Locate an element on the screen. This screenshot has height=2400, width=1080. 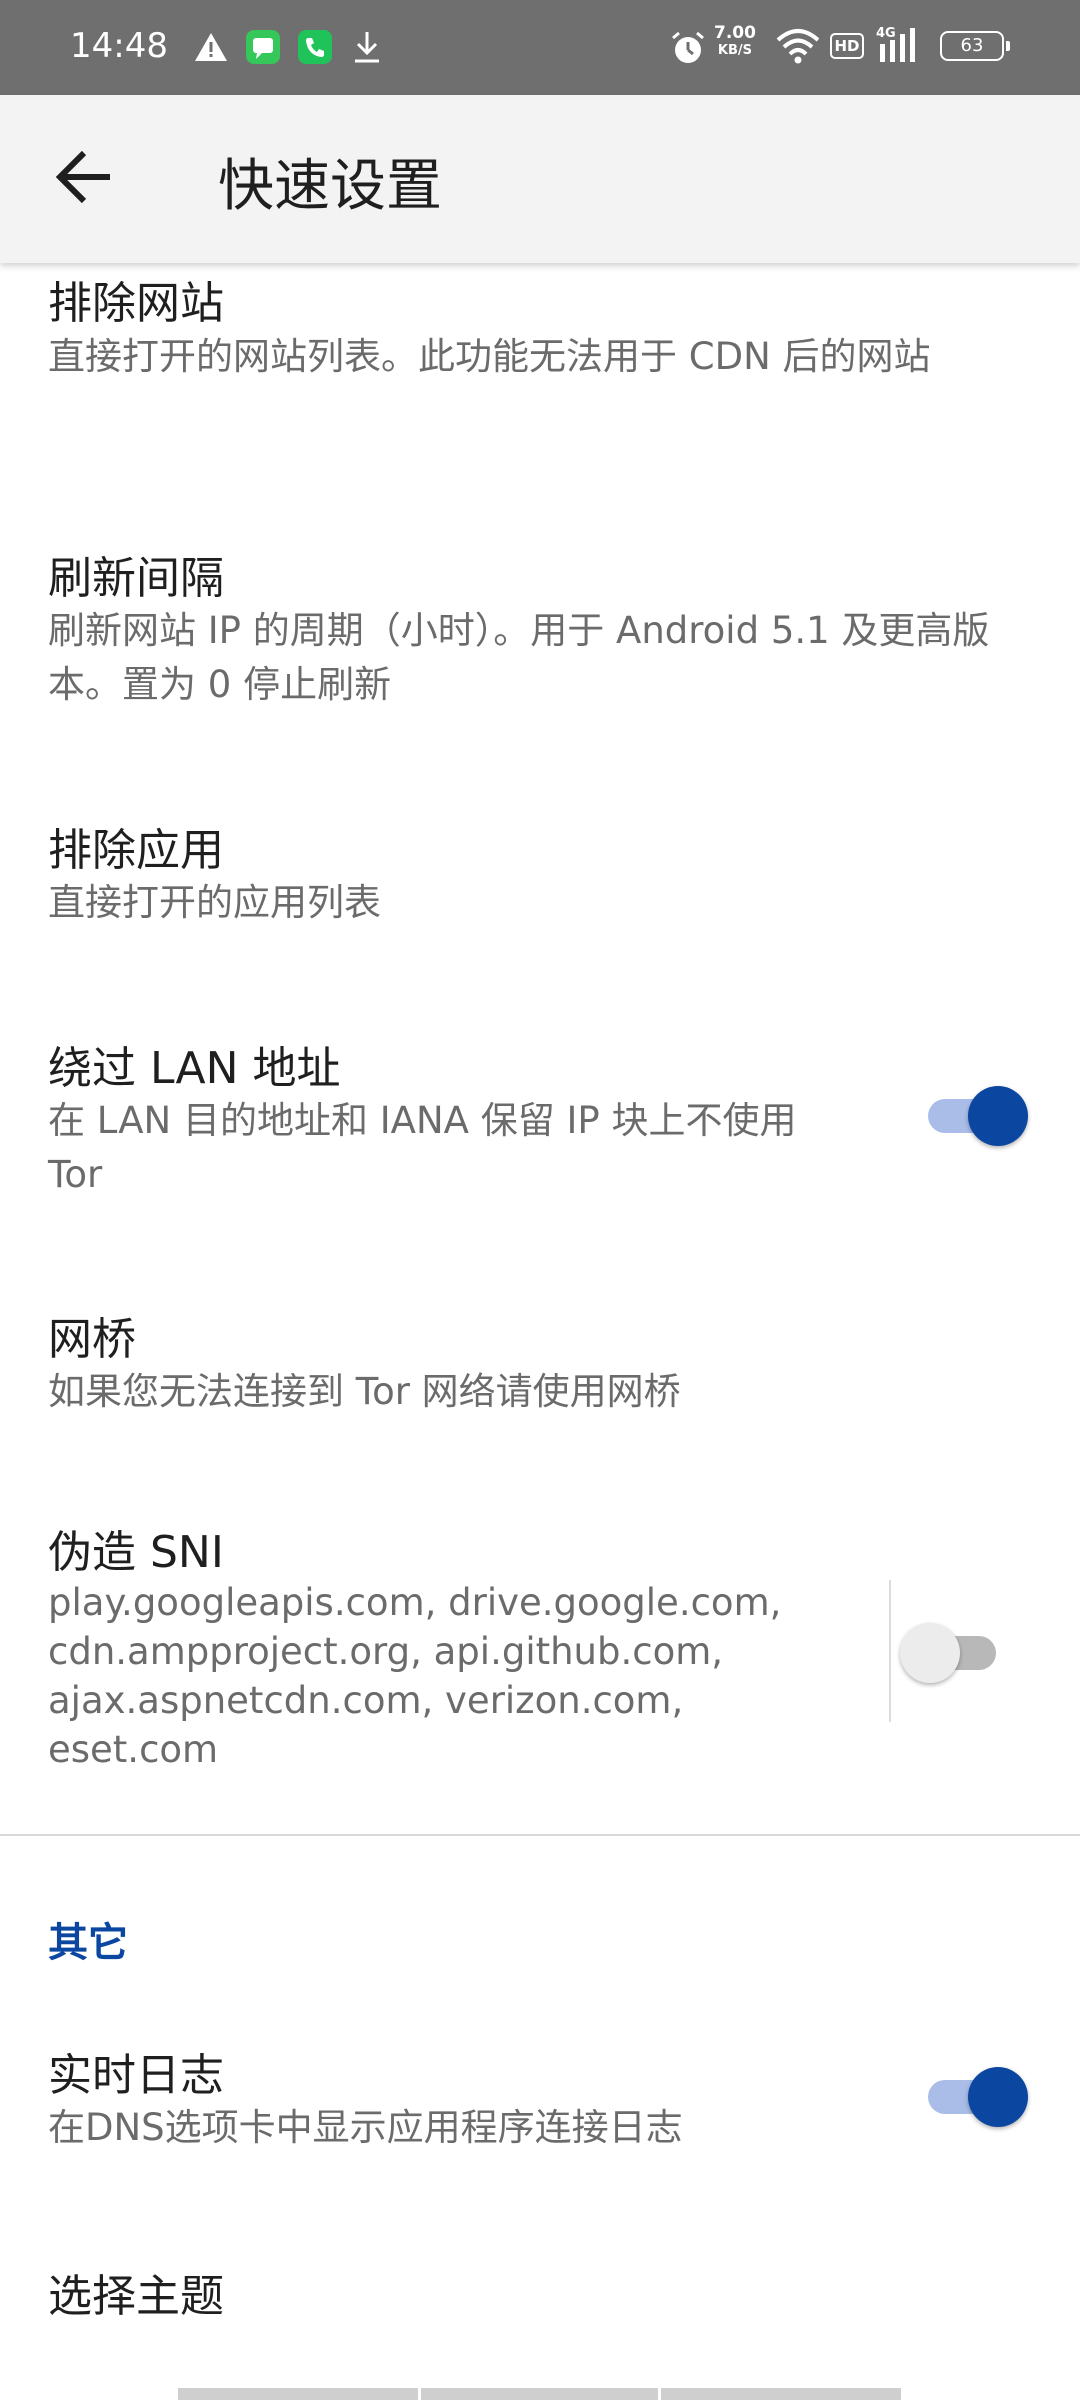
section-divider is located at coordinates (540, 1835).